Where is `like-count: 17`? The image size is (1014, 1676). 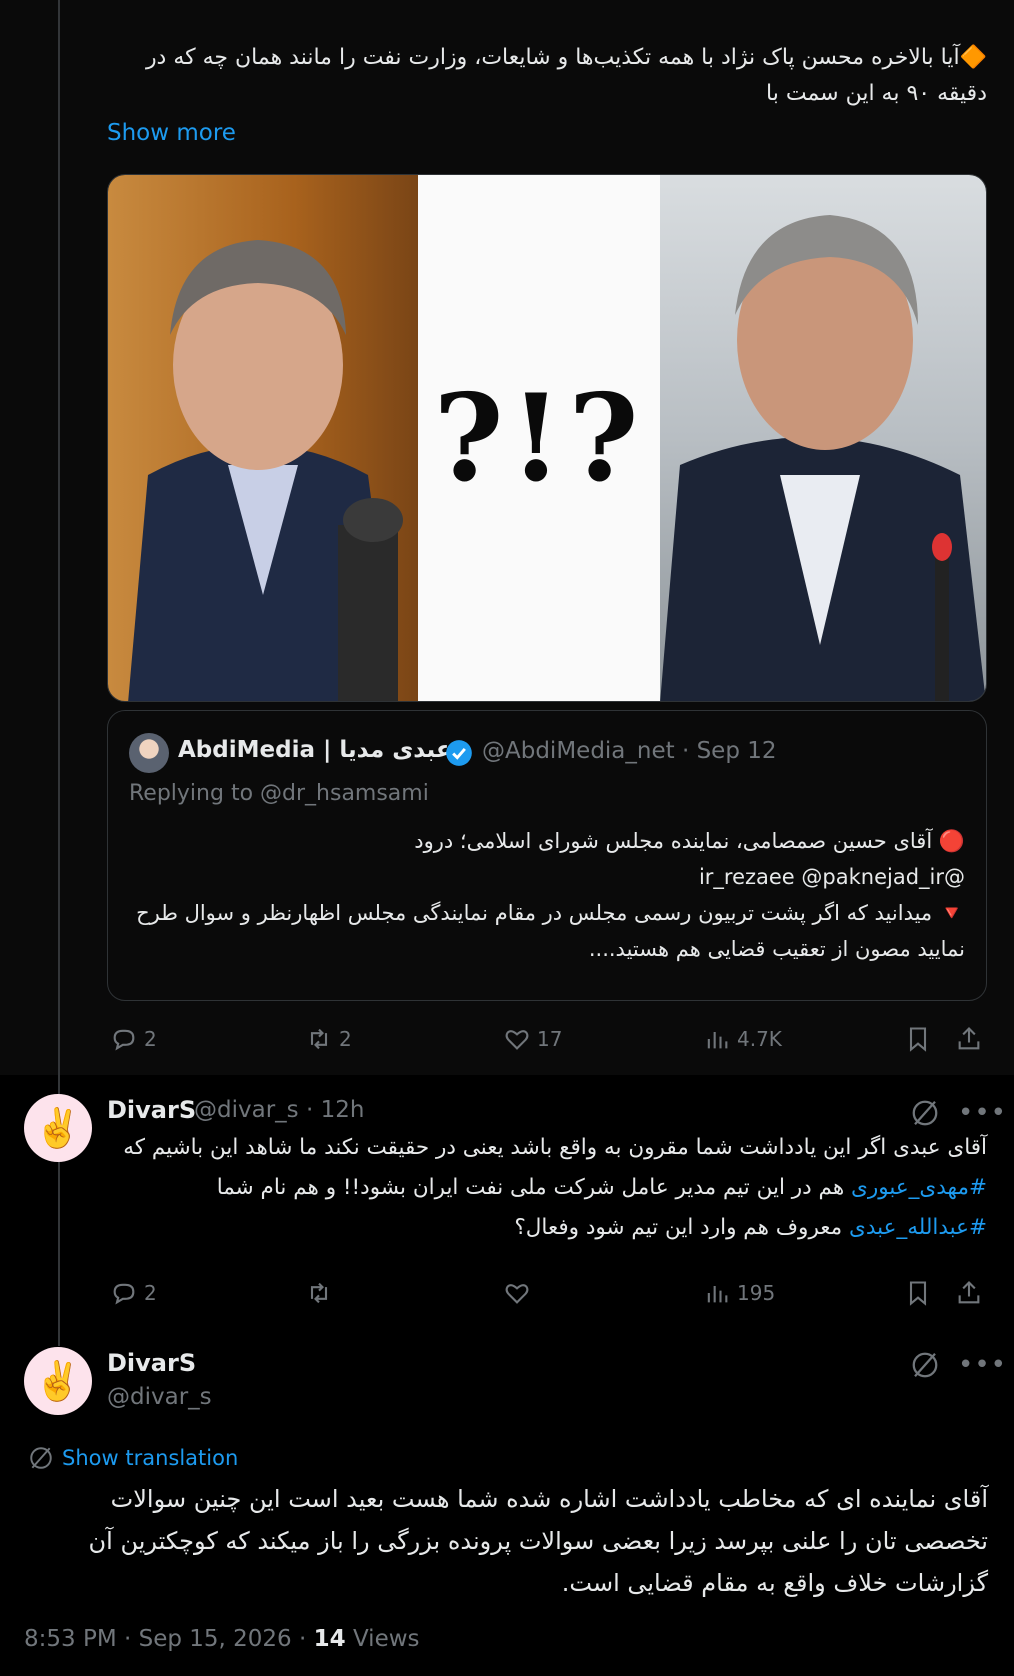 like-count: 17 is located at coordinates (550, 1039).